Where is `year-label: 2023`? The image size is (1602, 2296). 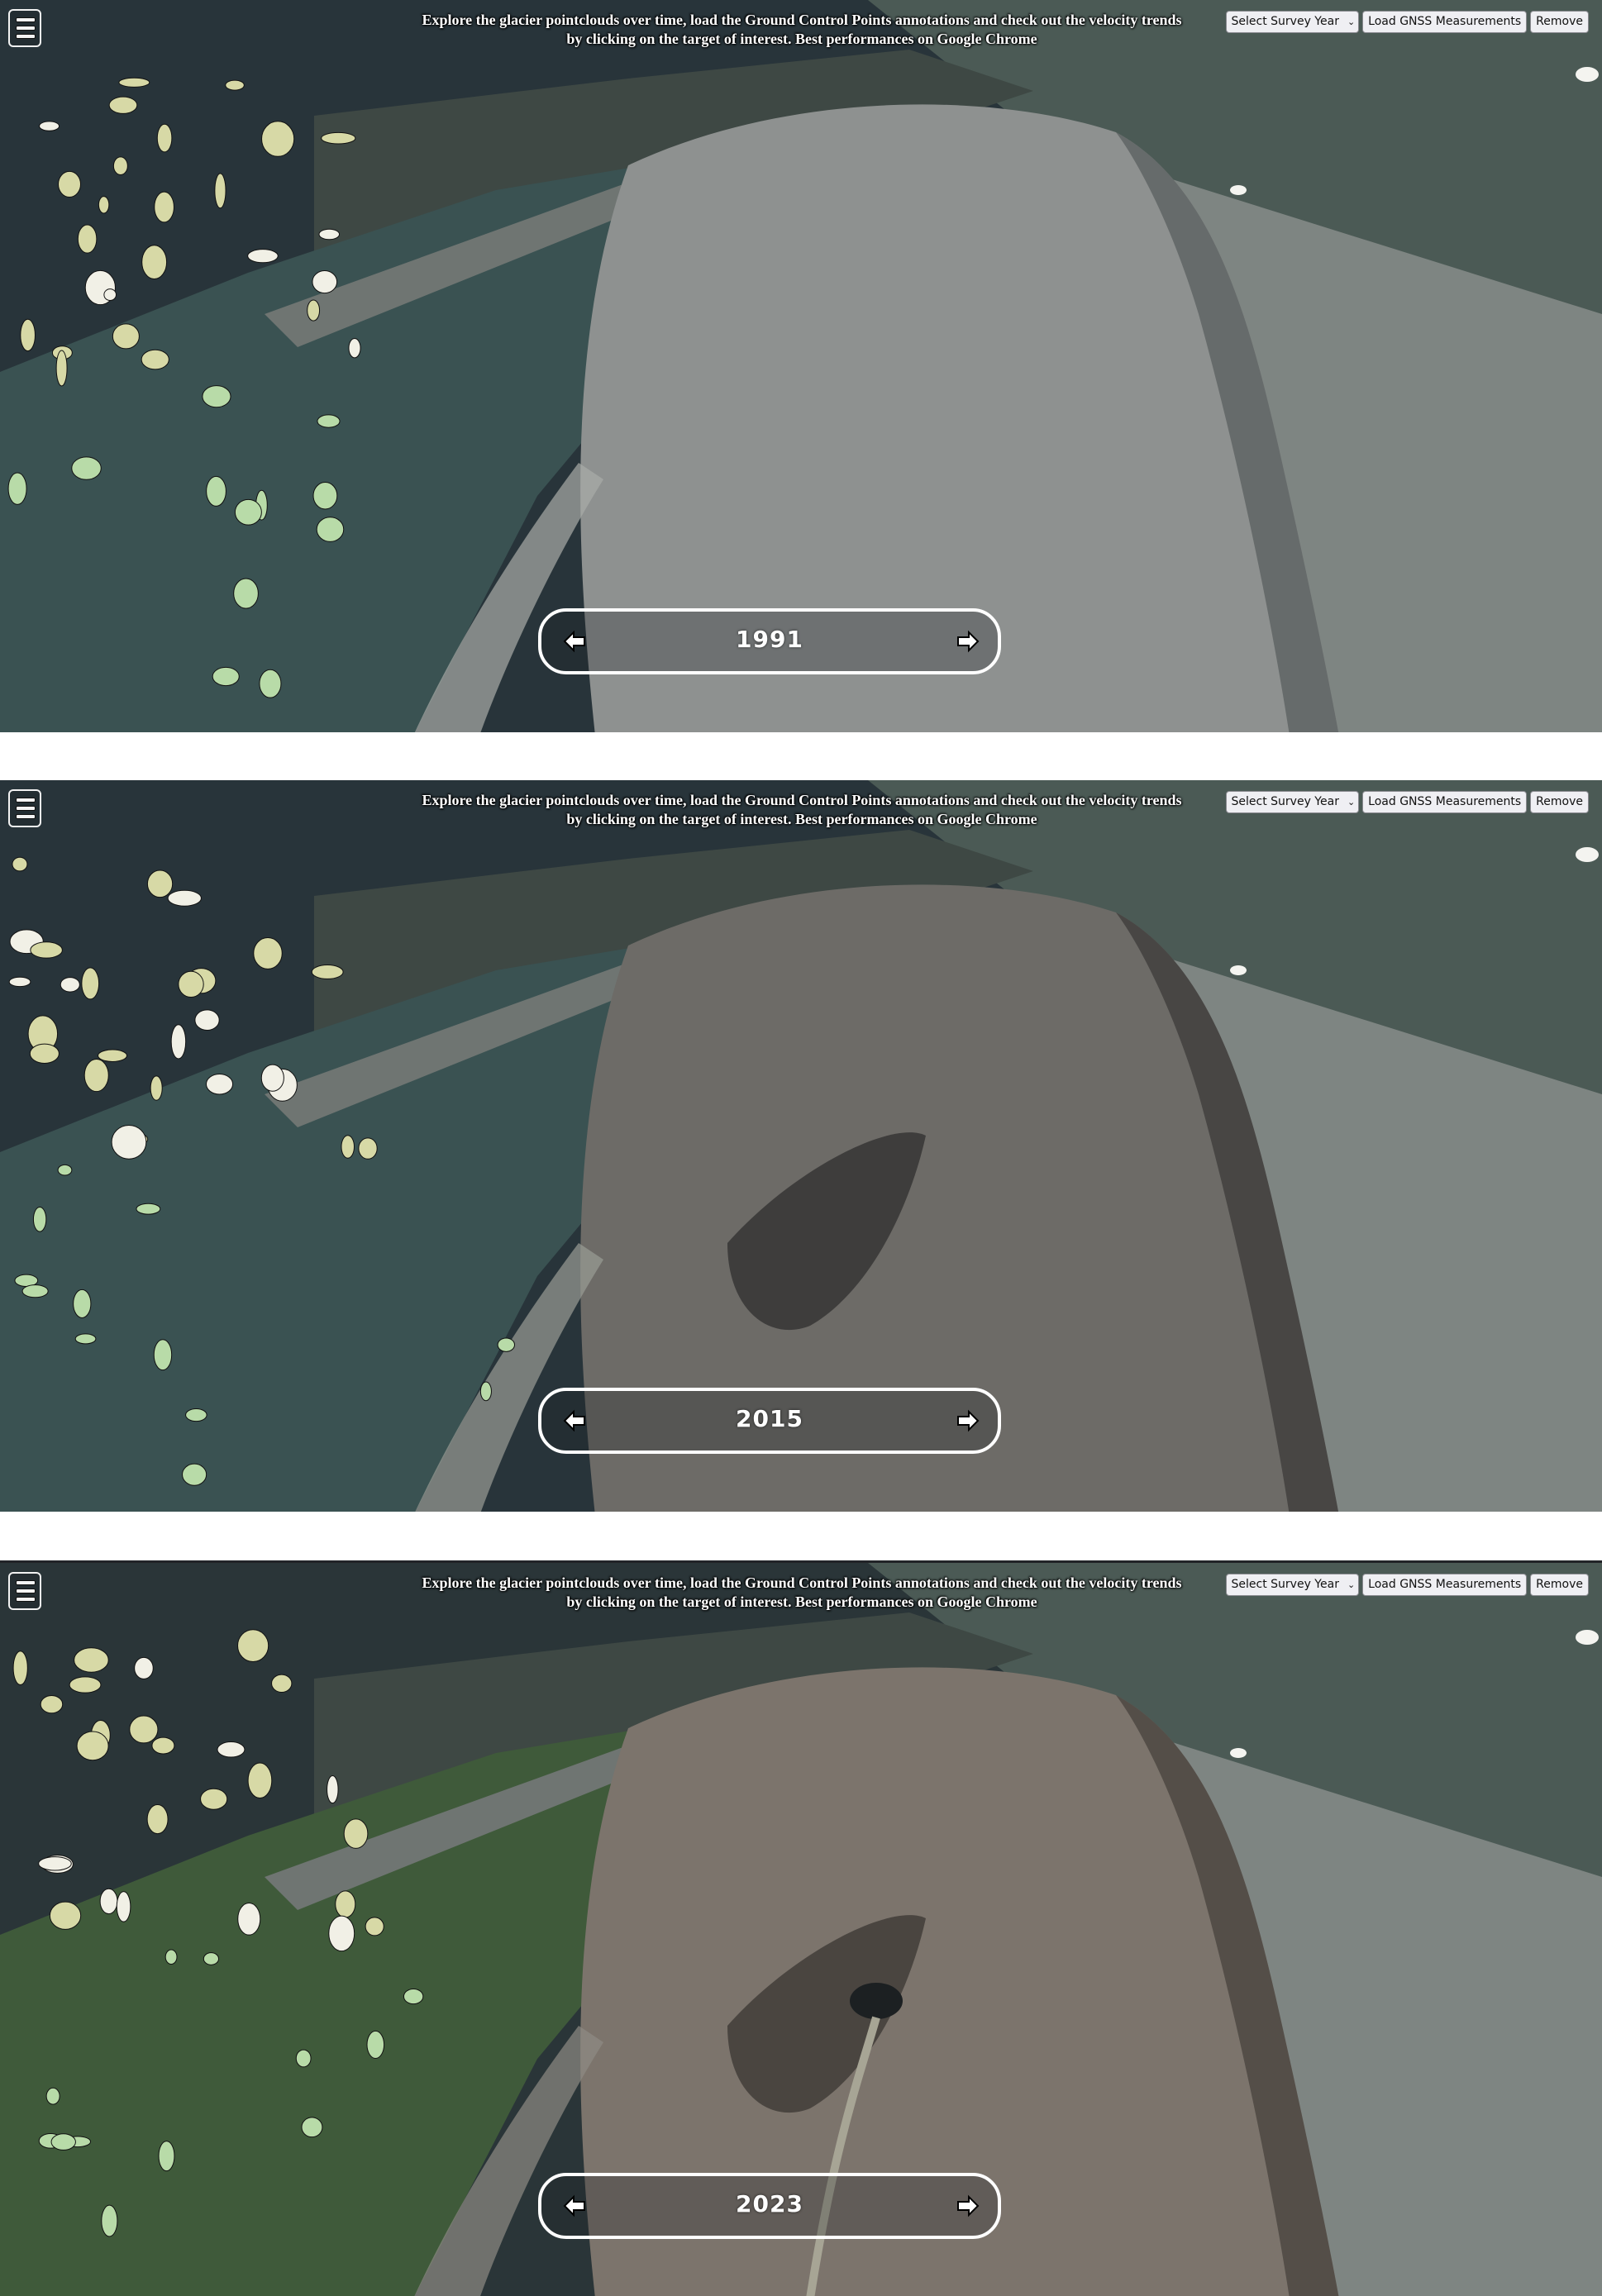 year-label: 2023 is located at coordinates (769, 2203).